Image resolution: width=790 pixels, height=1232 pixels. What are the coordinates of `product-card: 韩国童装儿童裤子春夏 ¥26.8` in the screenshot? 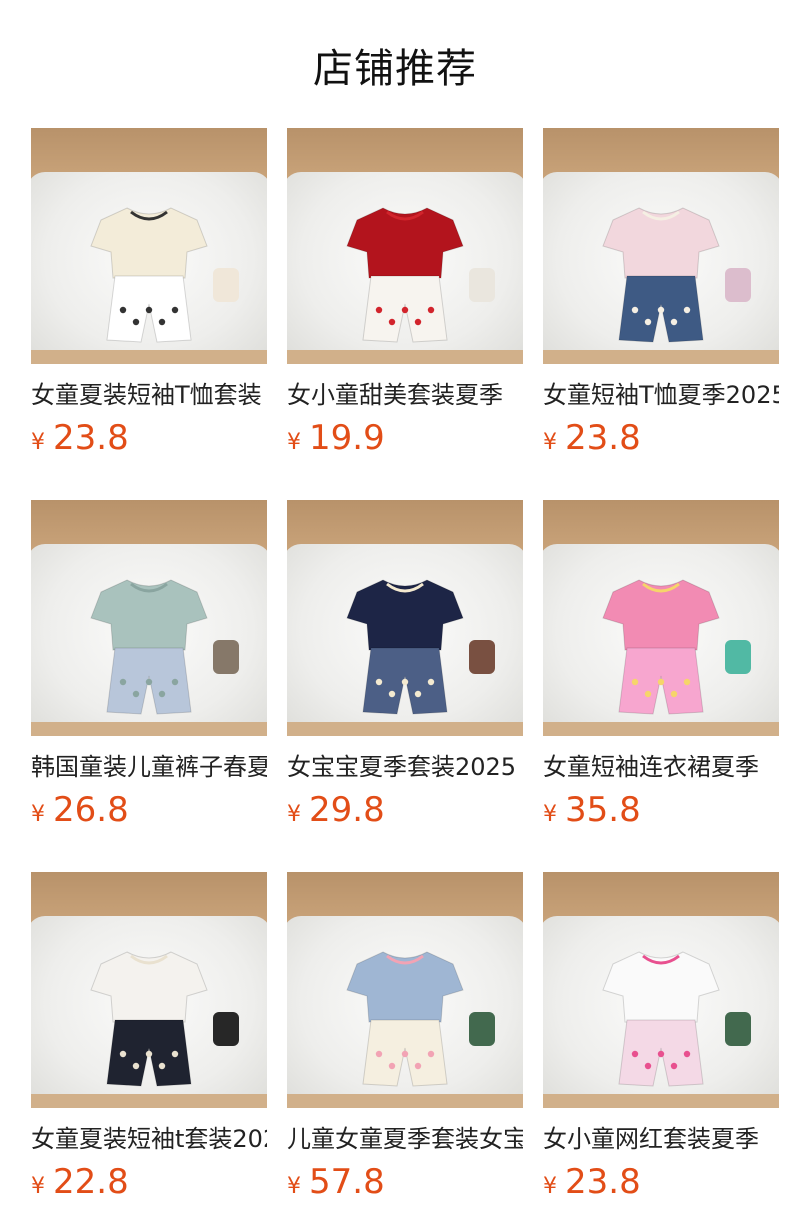 It's located at (149, 665).